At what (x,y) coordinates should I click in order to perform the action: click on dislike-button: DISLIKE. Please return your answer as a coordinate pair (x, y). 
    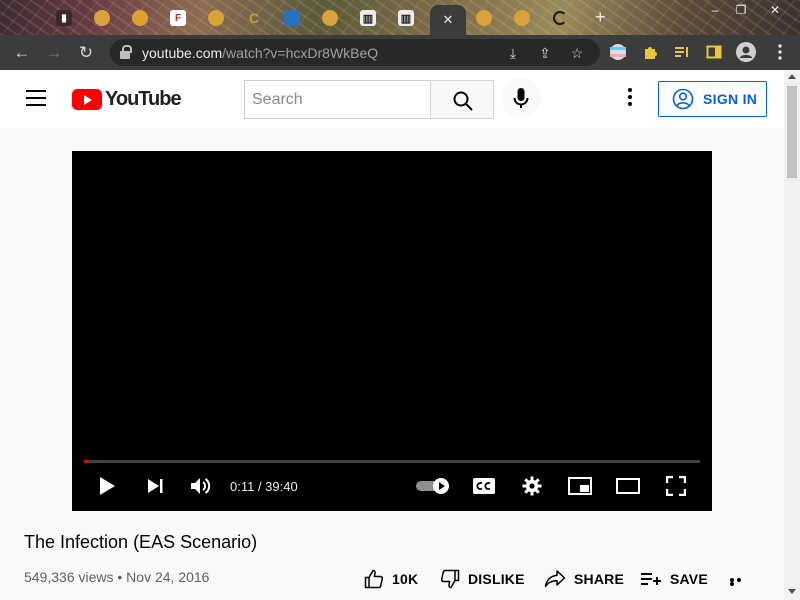
    Looking at the image, I should click on (482, 579).